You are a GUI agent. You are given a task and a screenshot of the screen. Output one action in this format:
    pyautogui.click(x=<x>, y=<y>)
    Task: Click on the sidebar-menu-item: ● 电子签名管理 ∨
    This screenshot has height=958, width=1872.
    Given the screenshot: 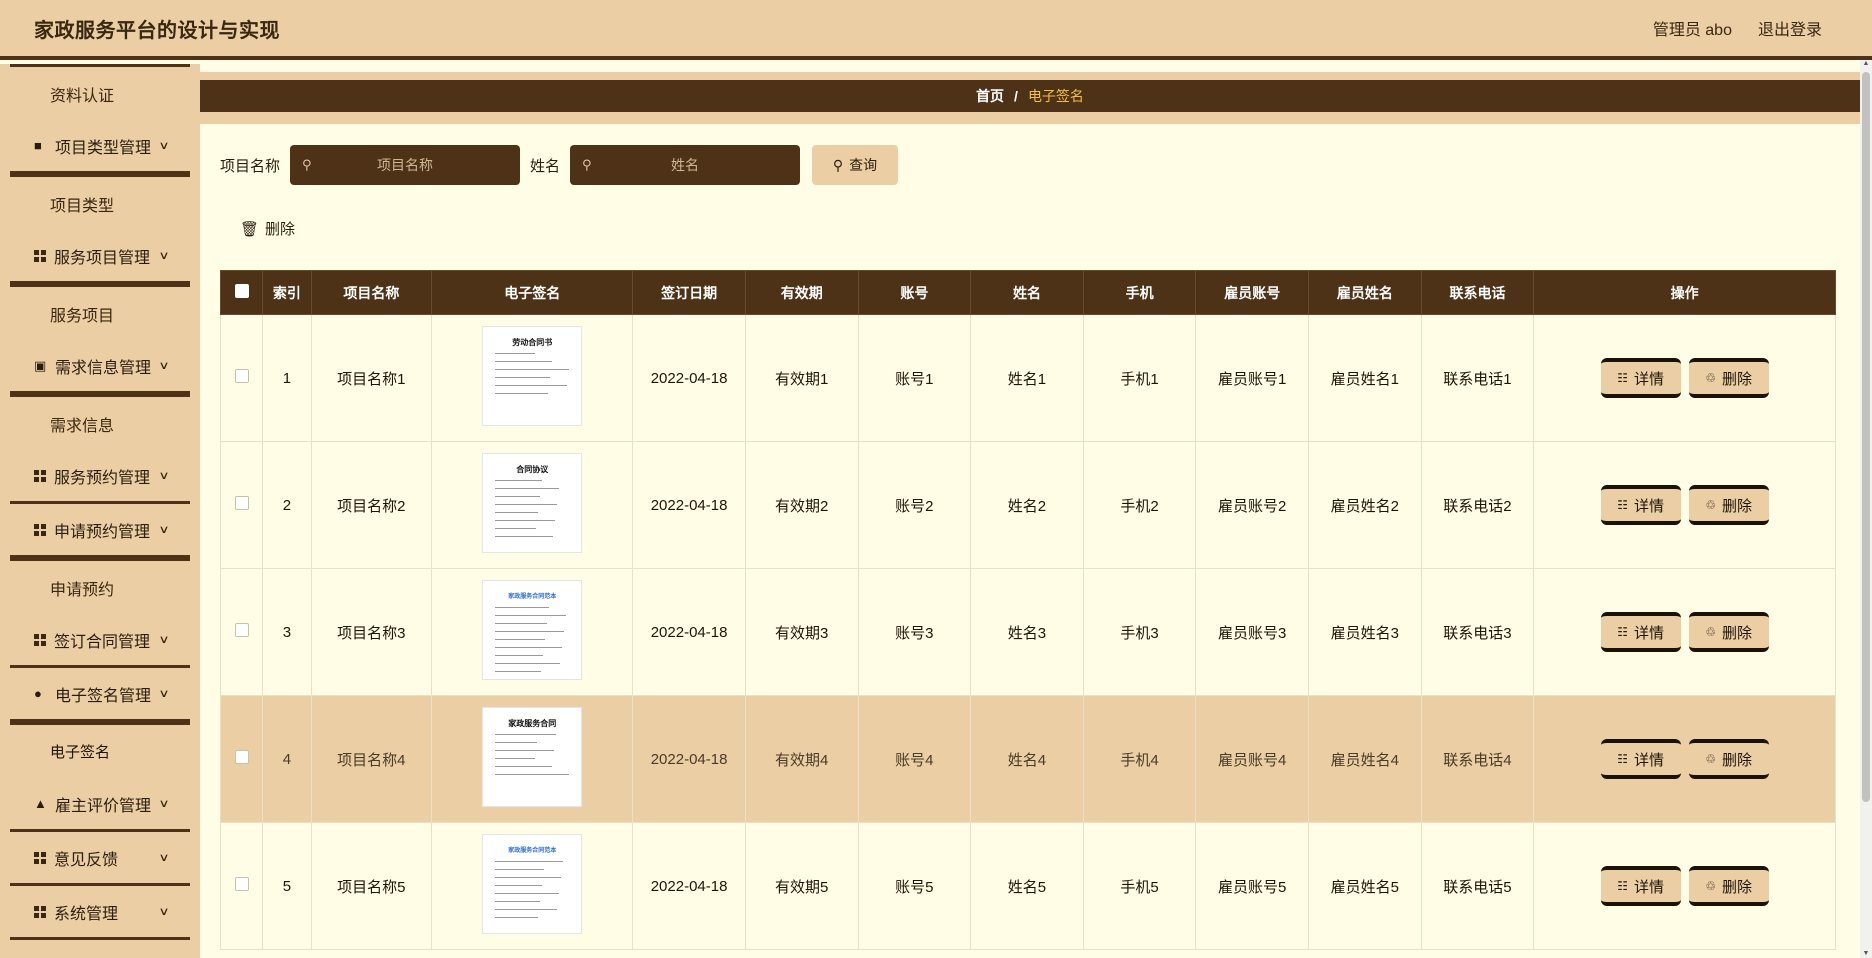 What is the action you would take?
    pyautogui.click(x=100, y=695)
    